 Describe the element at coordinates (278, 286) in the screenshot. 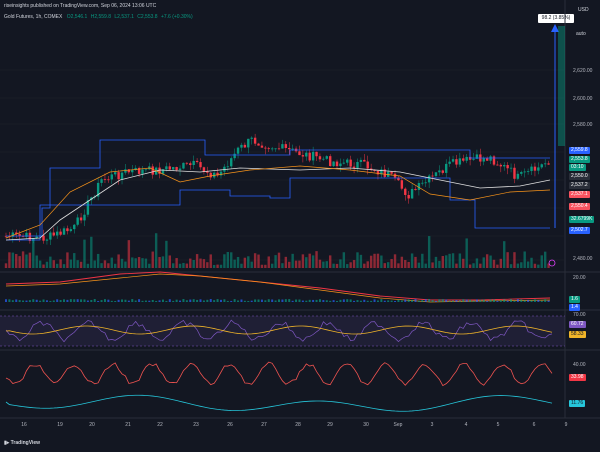

I see `macd-line` at that location.